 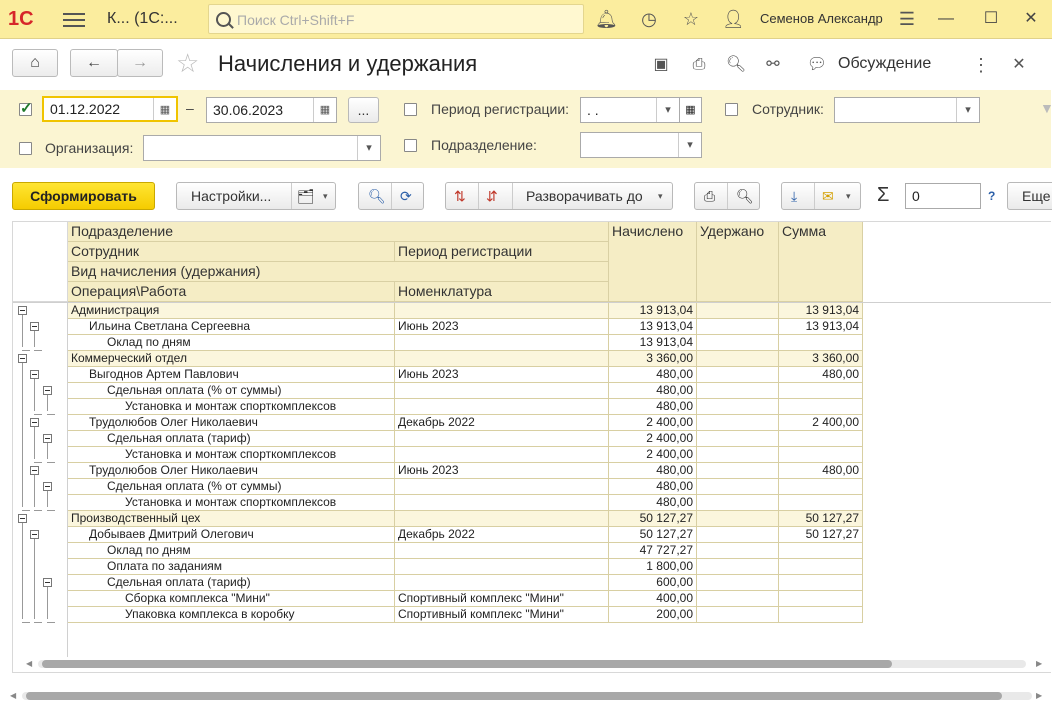 I want to click on discuss-icon: 💬︎, so click(x=817, y=65).